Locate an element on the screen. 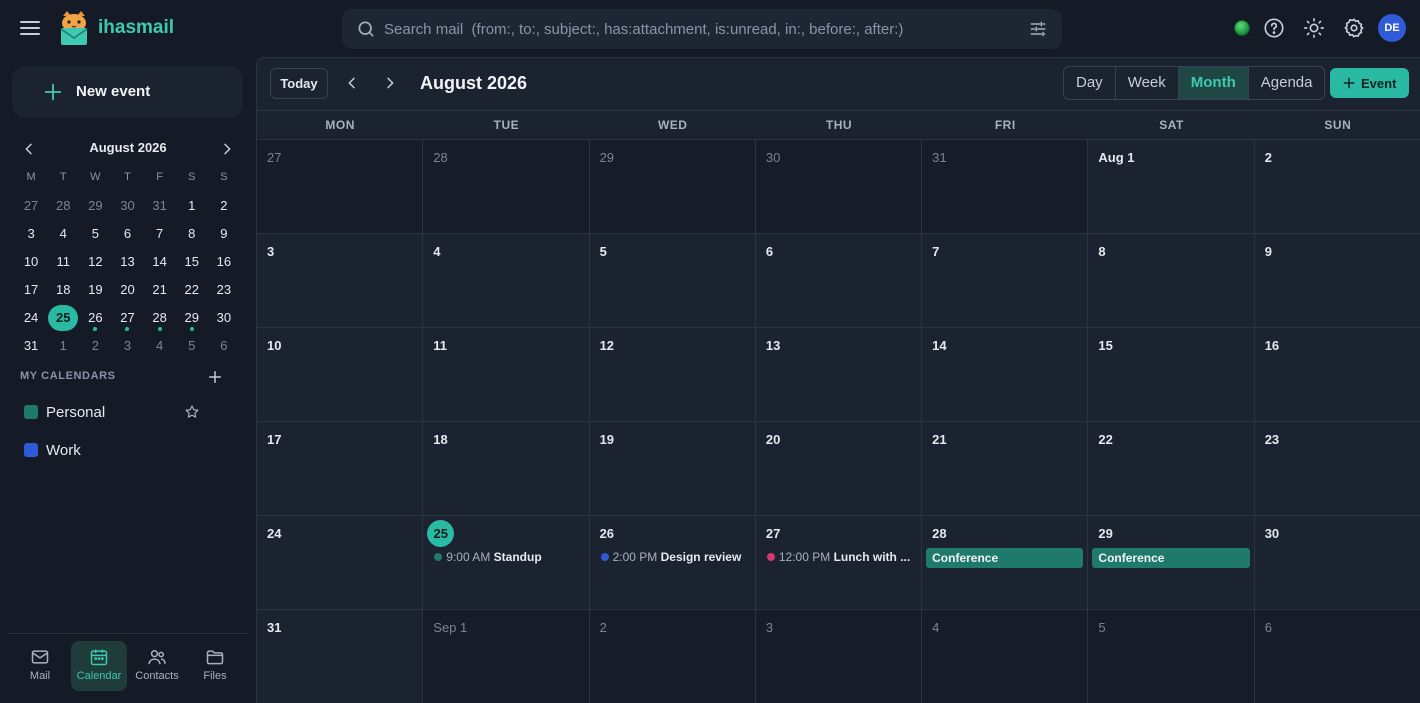  day-cell: 9 is located at coordinates (1337, 280).